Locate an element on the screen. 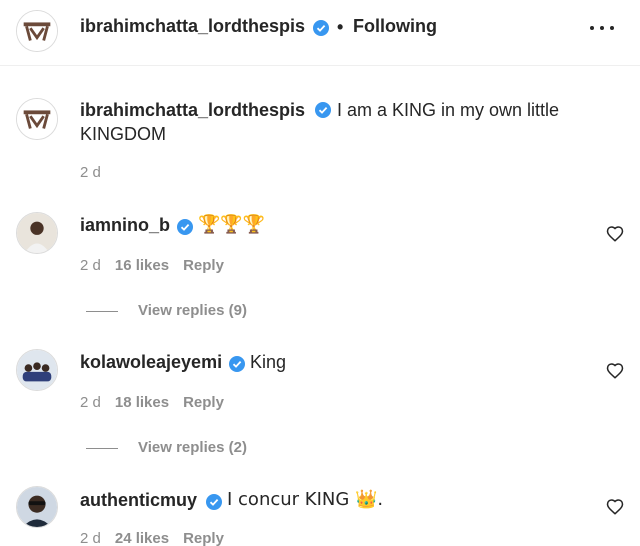 The width and height of the screenshot is (640, 546). comment-likes: 24 likes is located at coordinates (142, 538).